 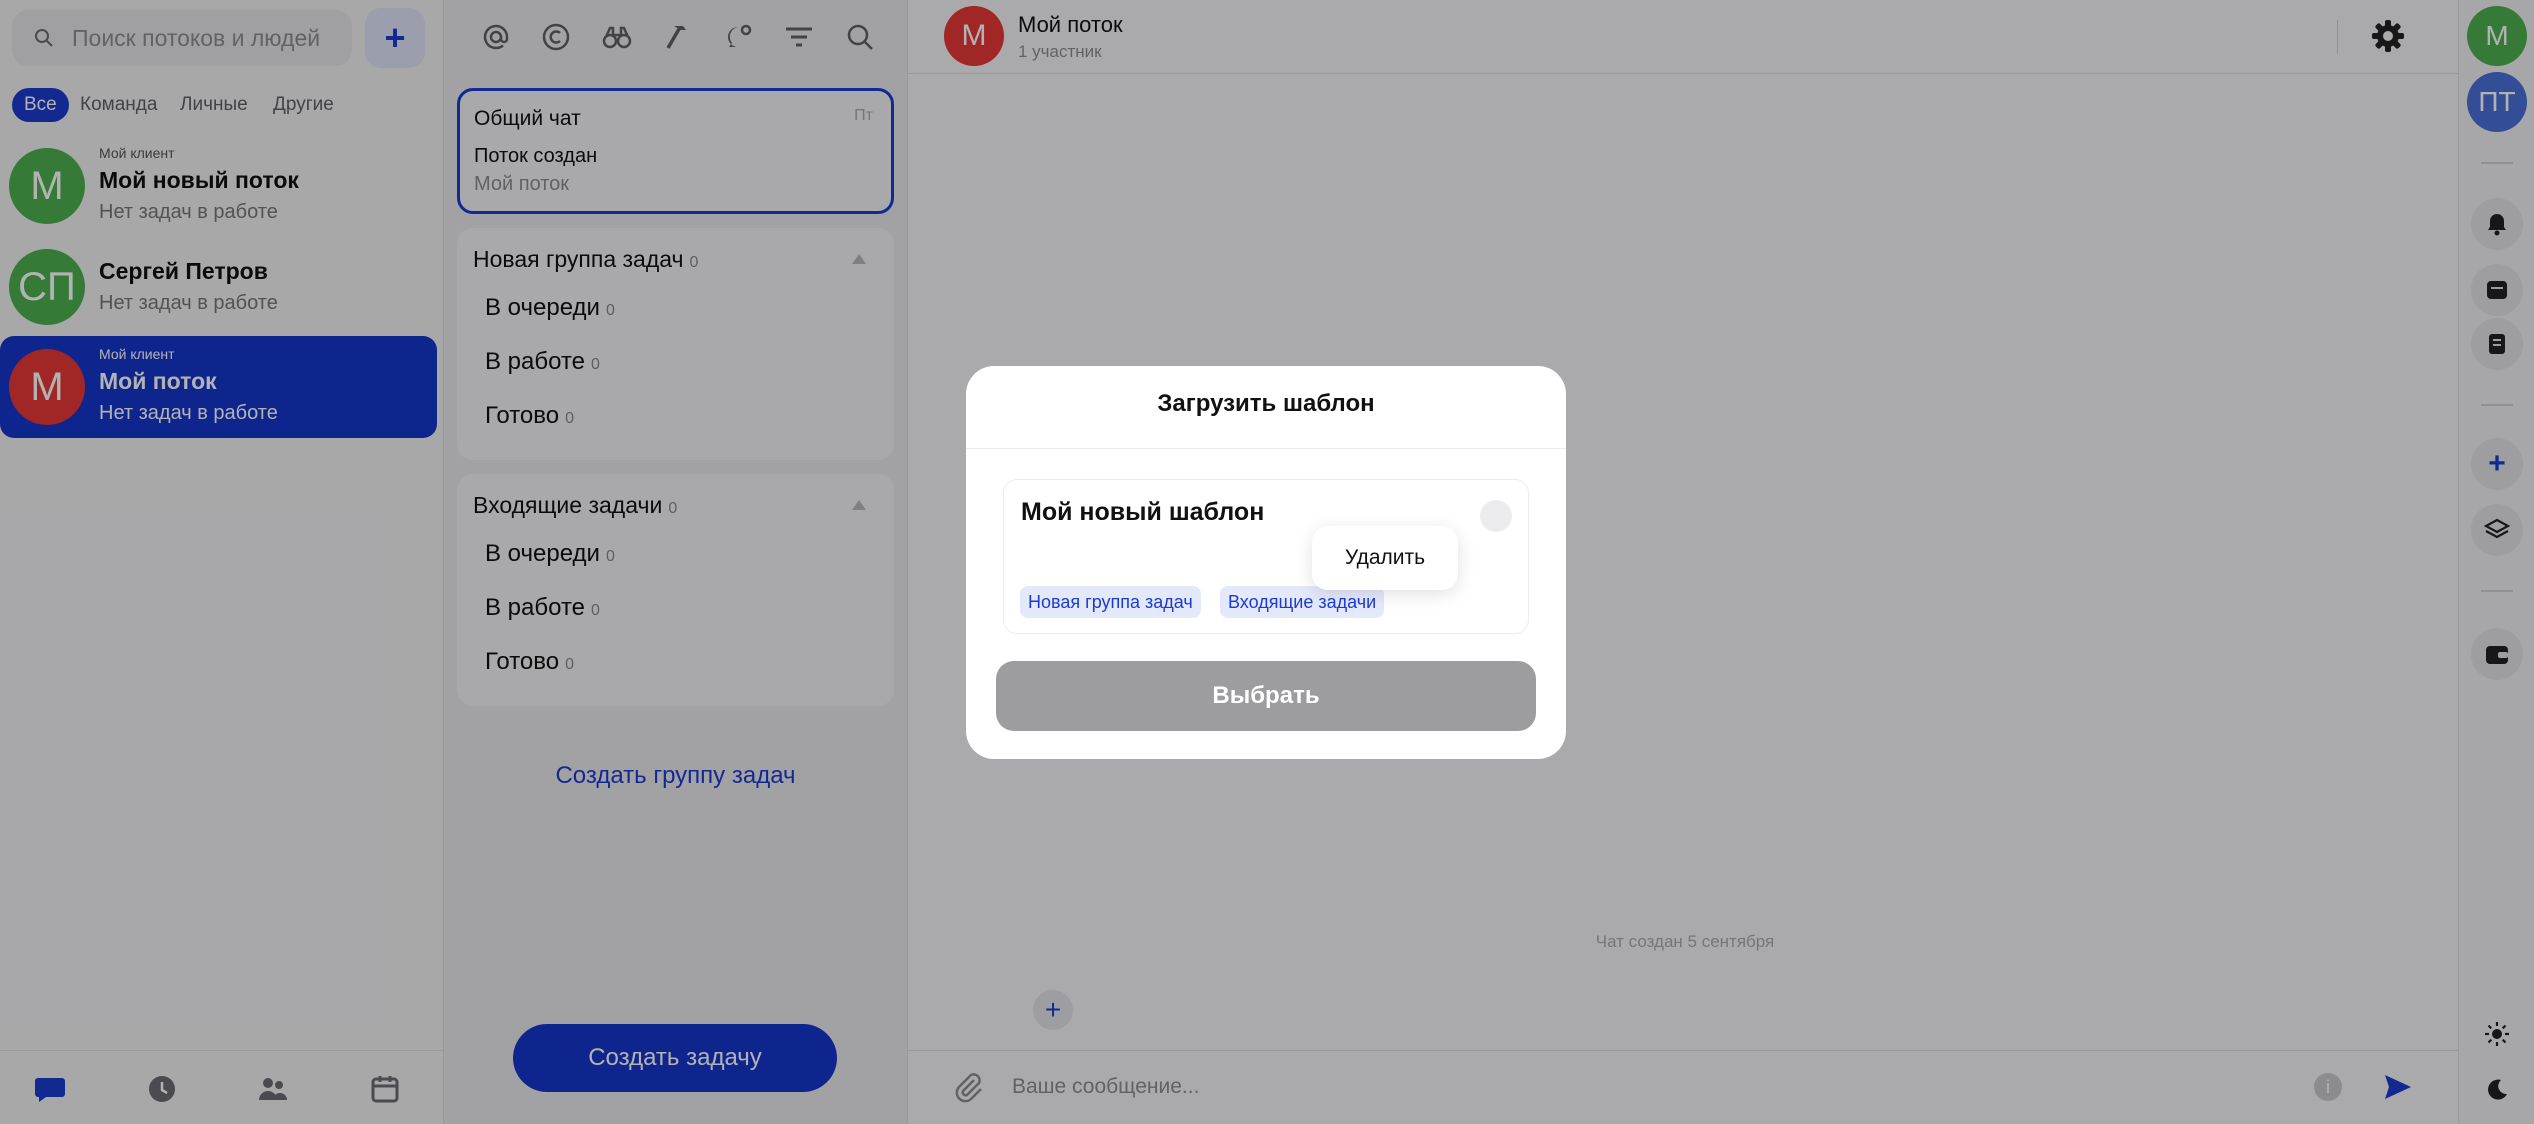 I want to click on delete-template-menu-item: Удалить, so click(x=1385, y=558).